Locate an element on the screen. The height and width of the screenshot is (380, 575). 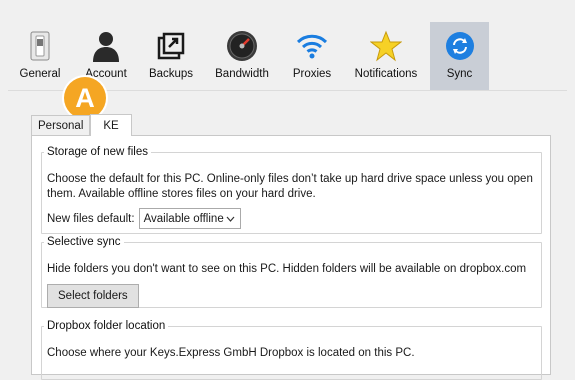
new-files-default-value: Available offline is located at coordinates (183, 218).